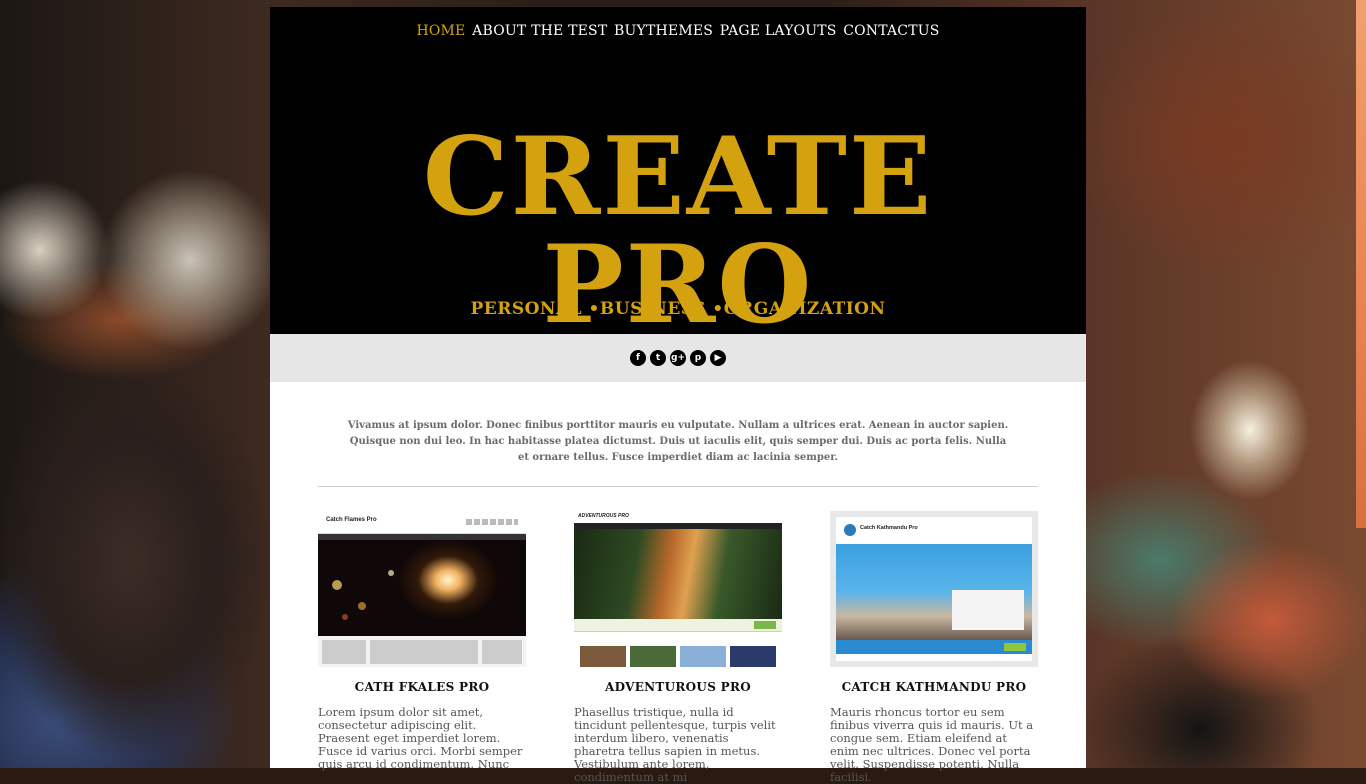 The image size is (1366, 784). What do you see at coordinates (351, 520) in the screenshot?
I see `thumbnail-label: Catch Flames Pro` at bounding box center [351, 520].